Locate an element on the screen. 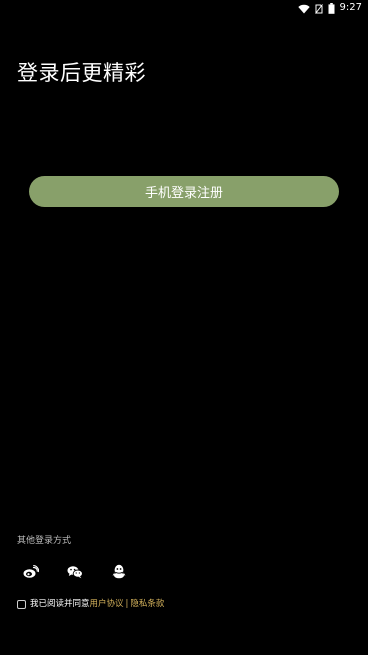 The width and height of the screenshot is (368, 655). page-title: 登录后更精彩 is located at coordinates (81, 73).